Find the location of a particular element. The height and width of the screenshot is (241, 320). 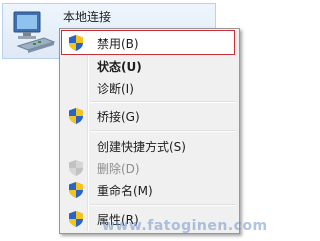

menu-item-label: 删除(D) is located at coordinates (118, 169).